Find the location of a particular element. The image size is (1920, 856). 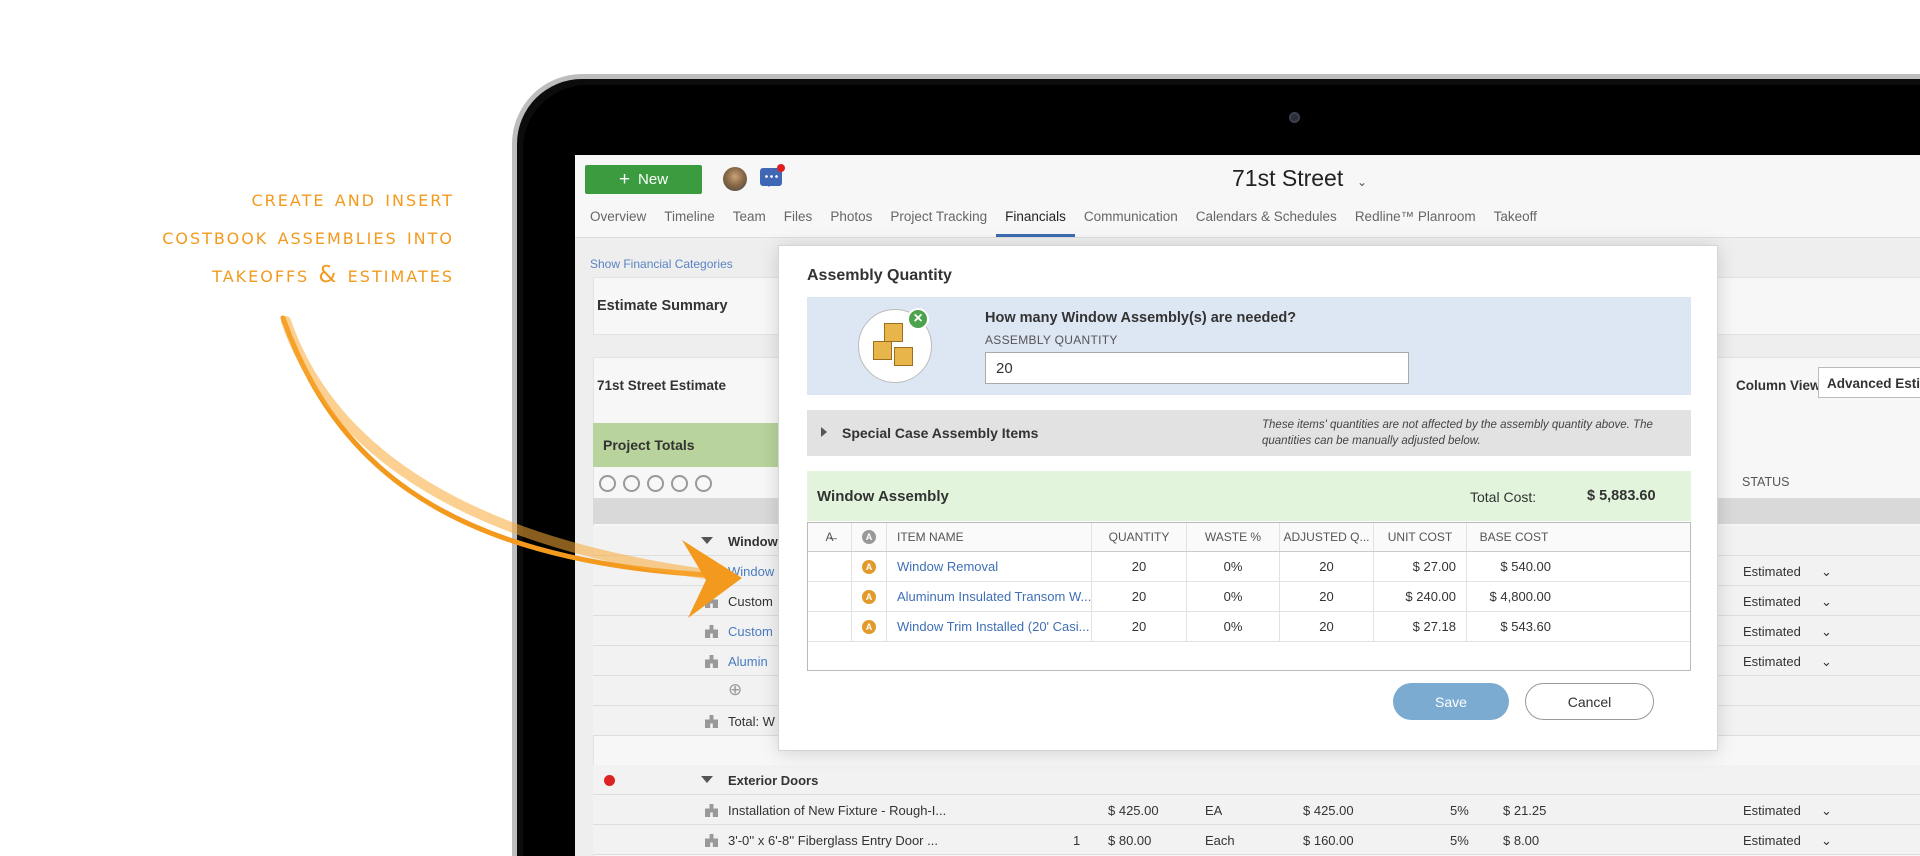

project-totals: Project Totals is located at coordinates (690, 445).